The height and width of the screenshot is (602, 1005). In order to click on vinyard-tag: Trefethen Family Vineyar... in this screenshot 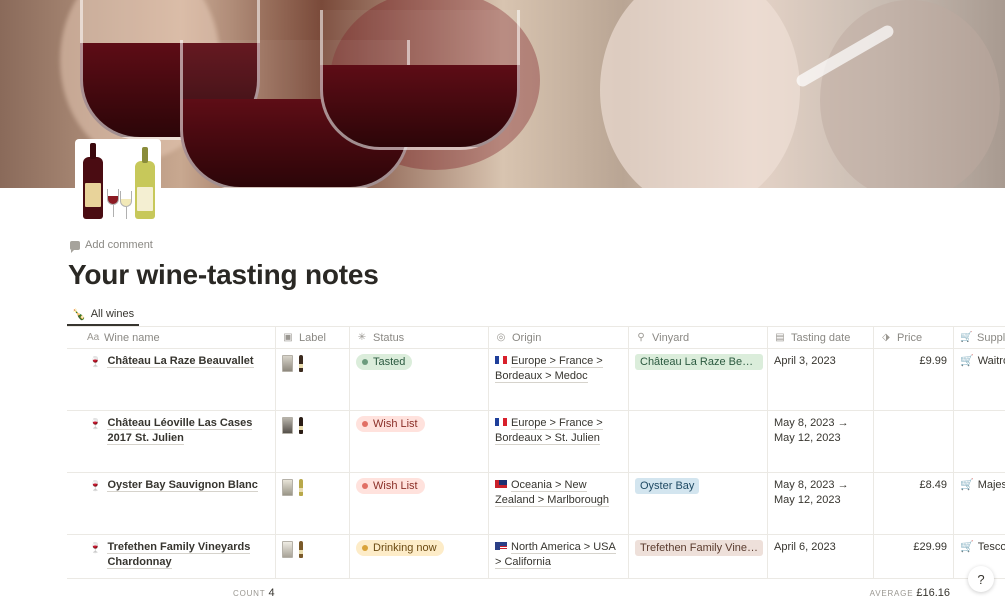, I will do `click(699, 548)`.